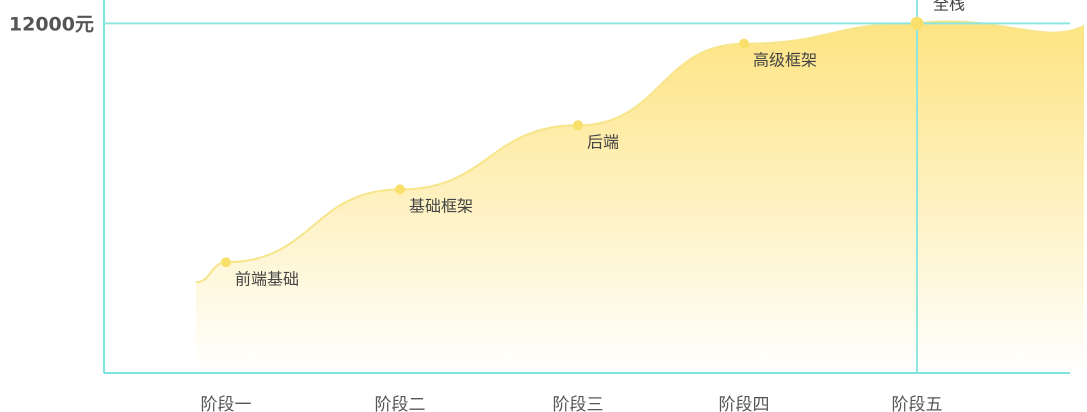 The width and height of the screenshot is (1087, 412). I want to click on x-tick-label: 阶段一, so click(226, 403).